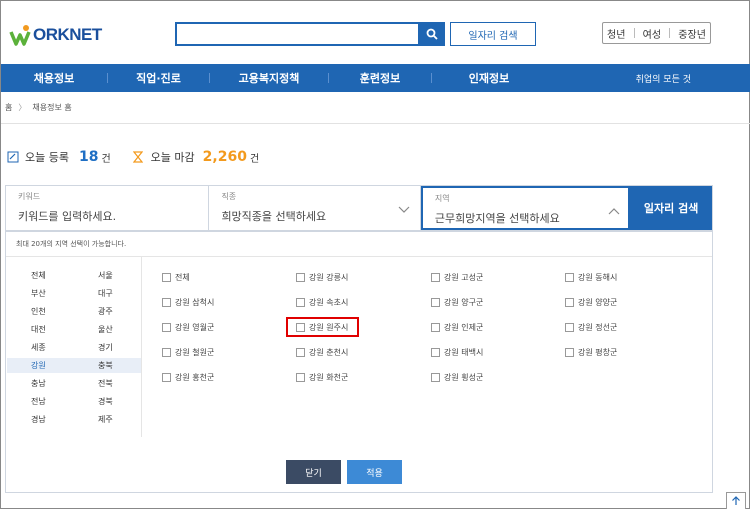 This screenshot has height=509, width=750. I want to click on region-item: 울산, so click(105, 329).